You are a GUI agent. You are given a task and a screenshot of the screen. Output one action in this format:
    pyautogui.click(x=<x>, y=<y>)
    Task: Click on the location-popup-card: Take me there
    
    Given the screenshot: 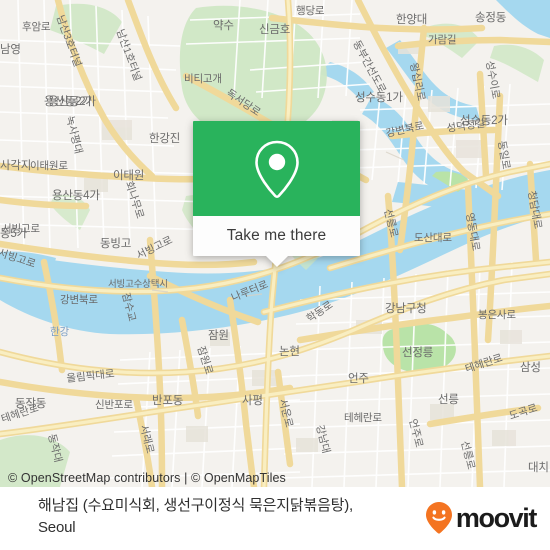 What is the action you would take?
    pyautogui.click(x=276, y=194)
    